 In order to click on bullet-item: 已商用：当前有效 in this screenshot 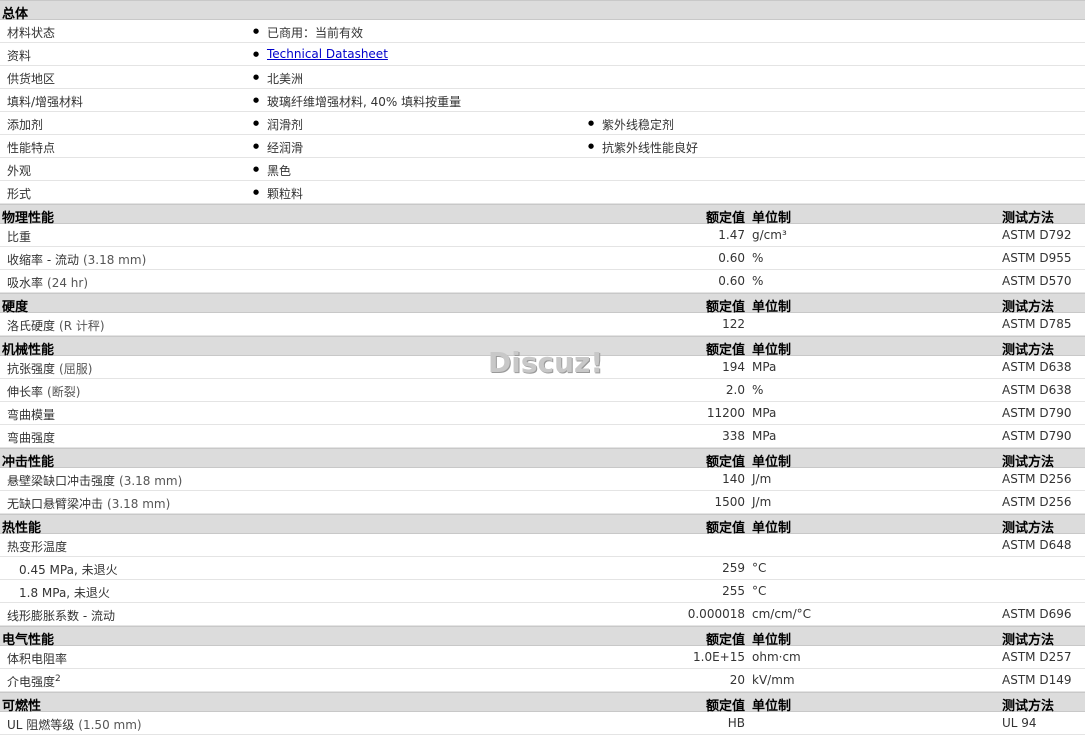, I will do `click(308, 32)`.